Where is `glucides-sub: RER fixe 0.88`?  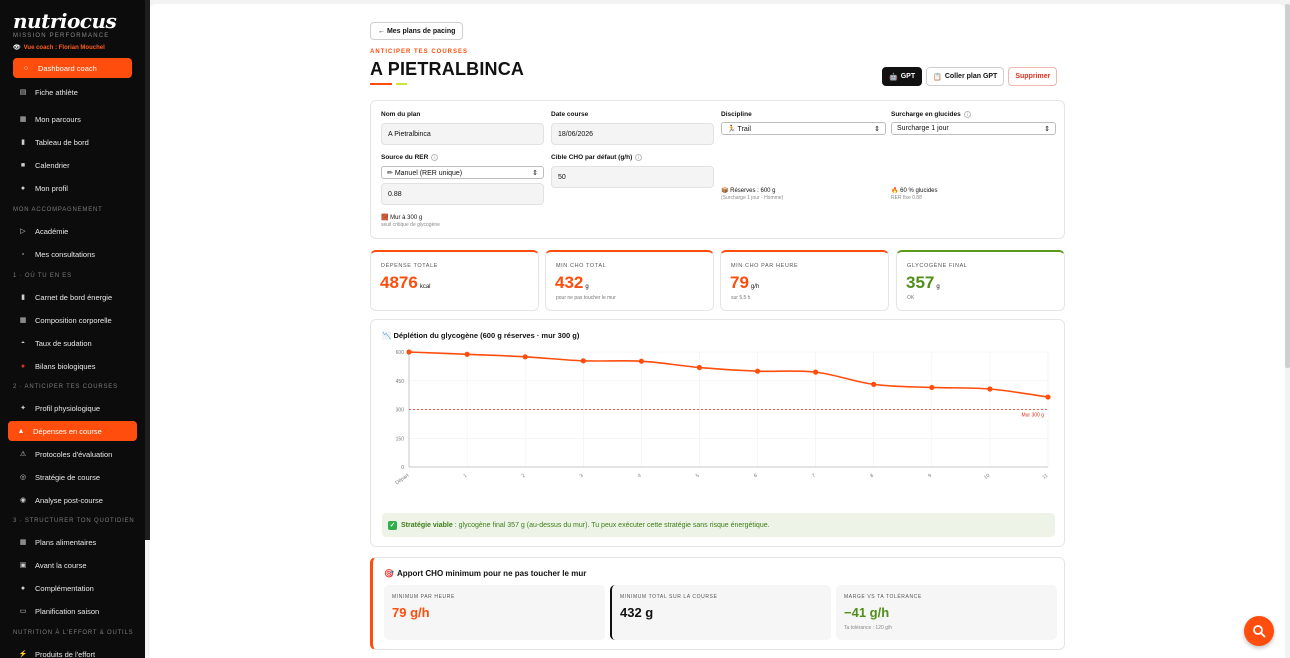
glucides-sub: RER fixe 0.88 is located at coordinates (906, 198).